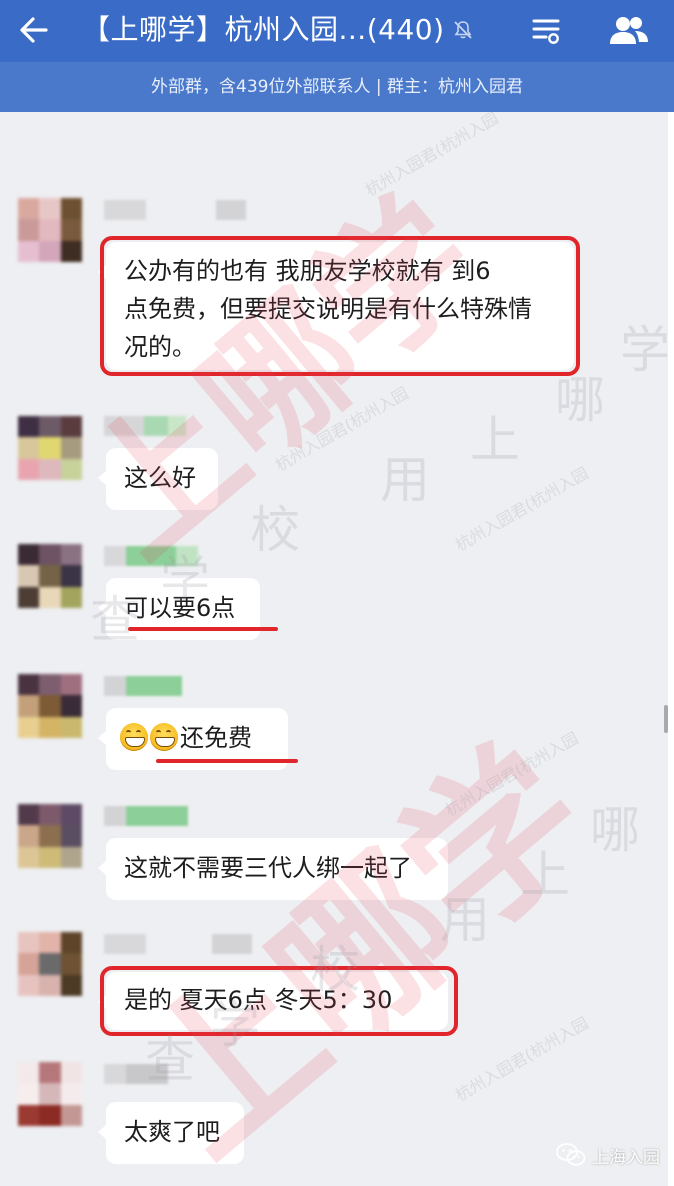  I want to click on wechat-icon, so click(571, 1154).